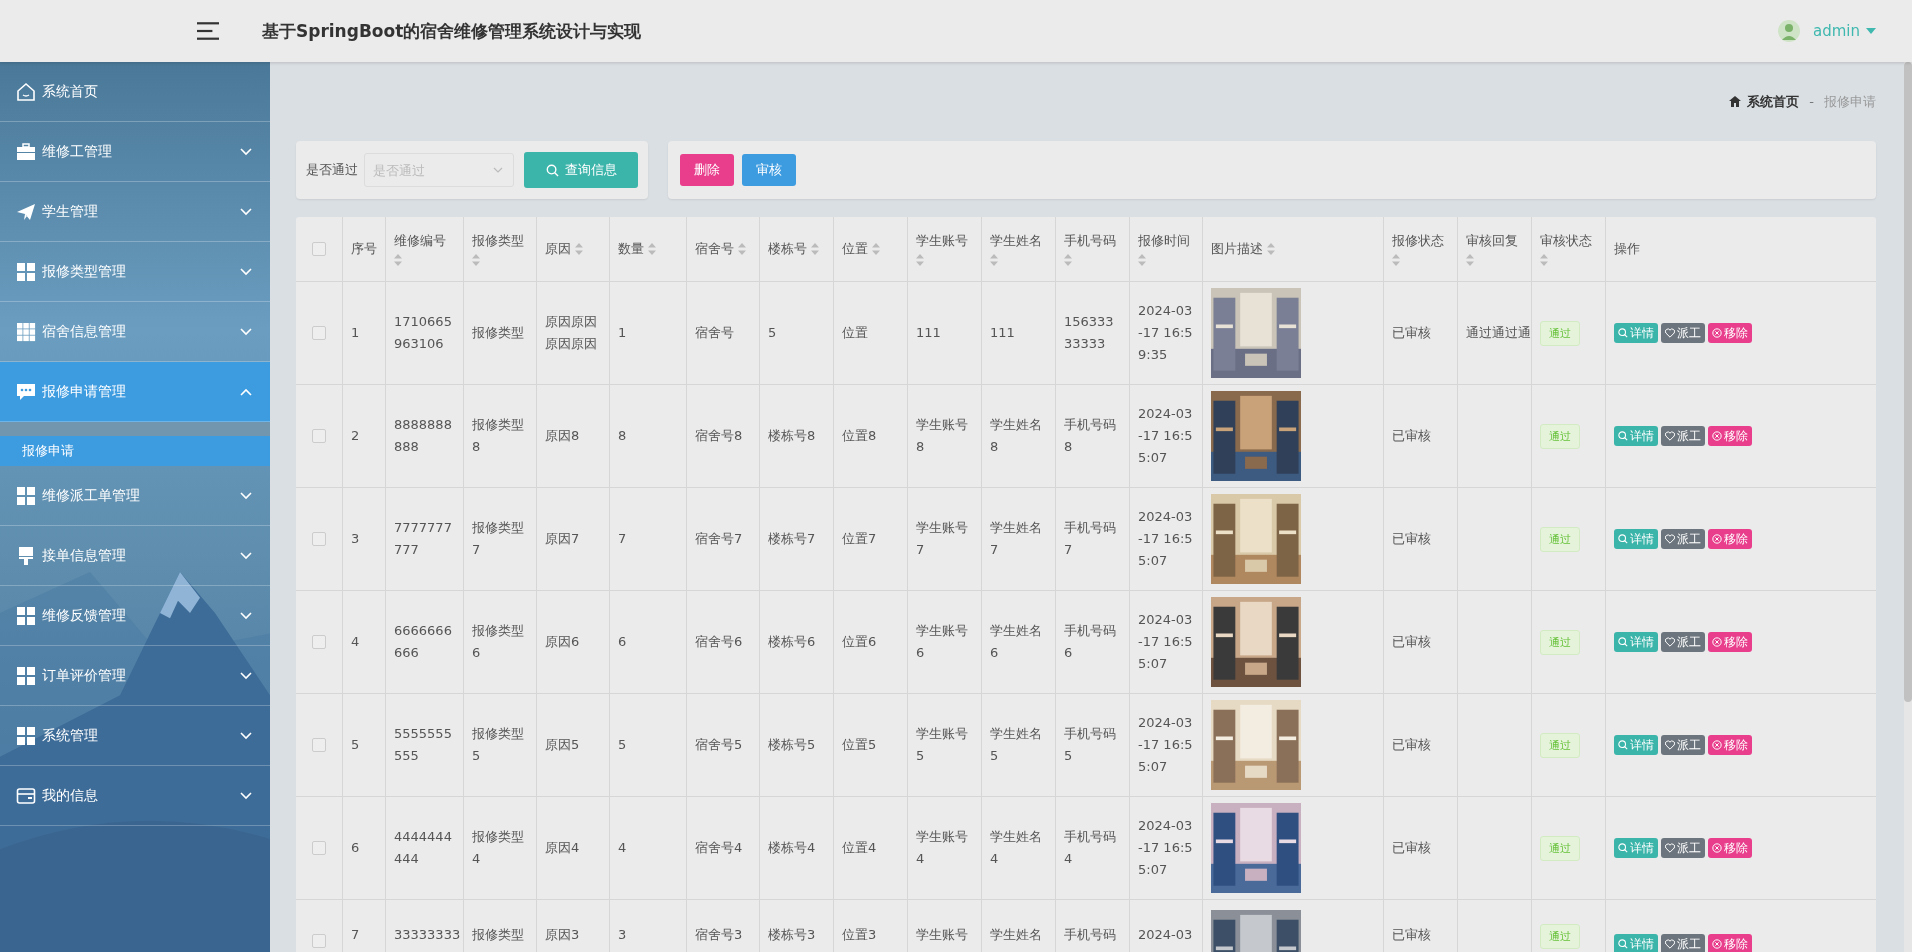  I want to click on table-cell-text: 手机号码7, so click(1090, 539).